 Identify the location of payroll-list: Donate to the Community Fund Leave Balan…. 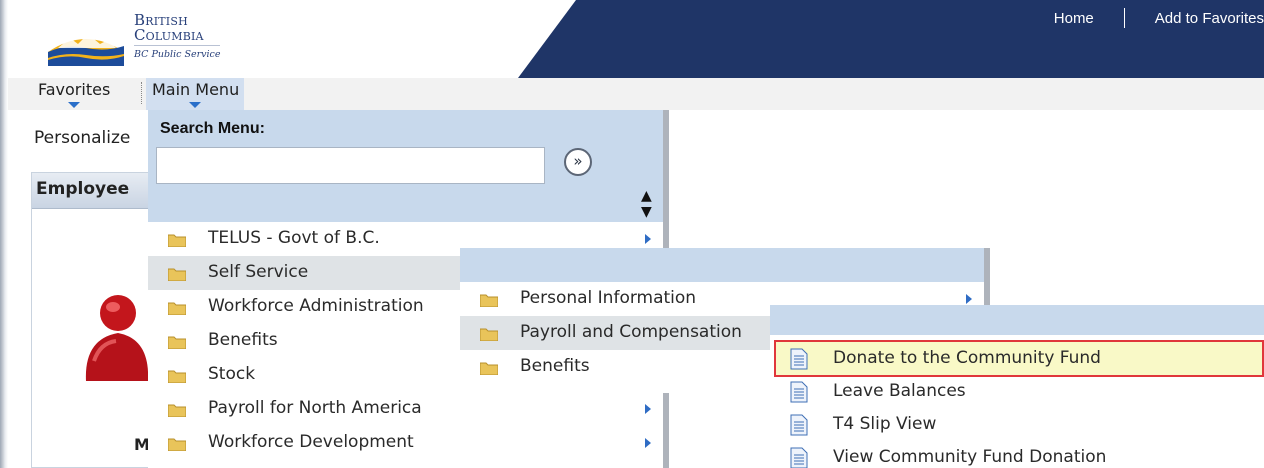
(1017, 401).